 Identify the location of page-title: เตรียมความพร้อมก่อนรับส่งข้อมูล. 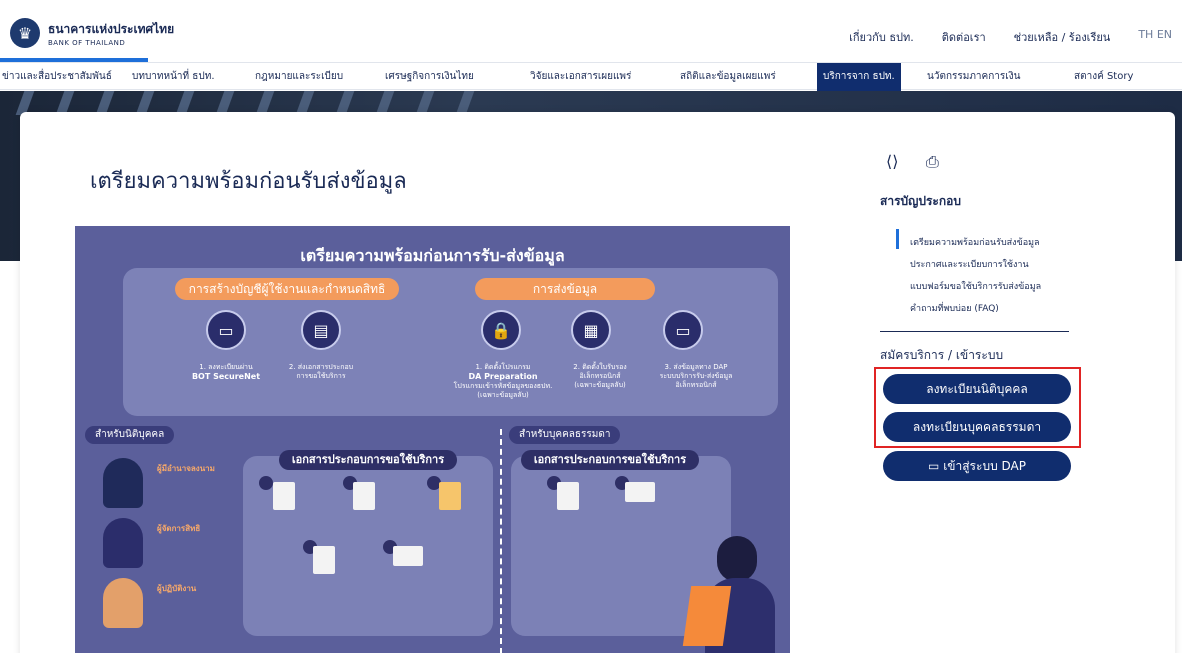
(248, 181).